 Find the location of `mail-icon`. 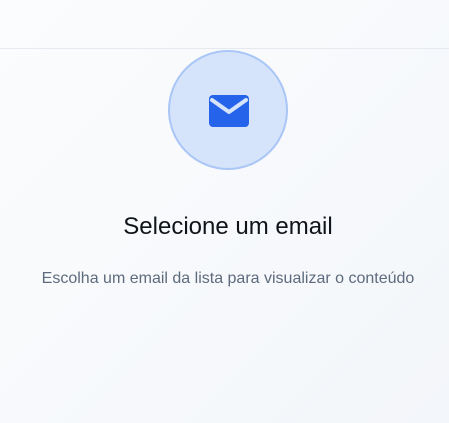

mail-icon is located at coordinates (229, 111).